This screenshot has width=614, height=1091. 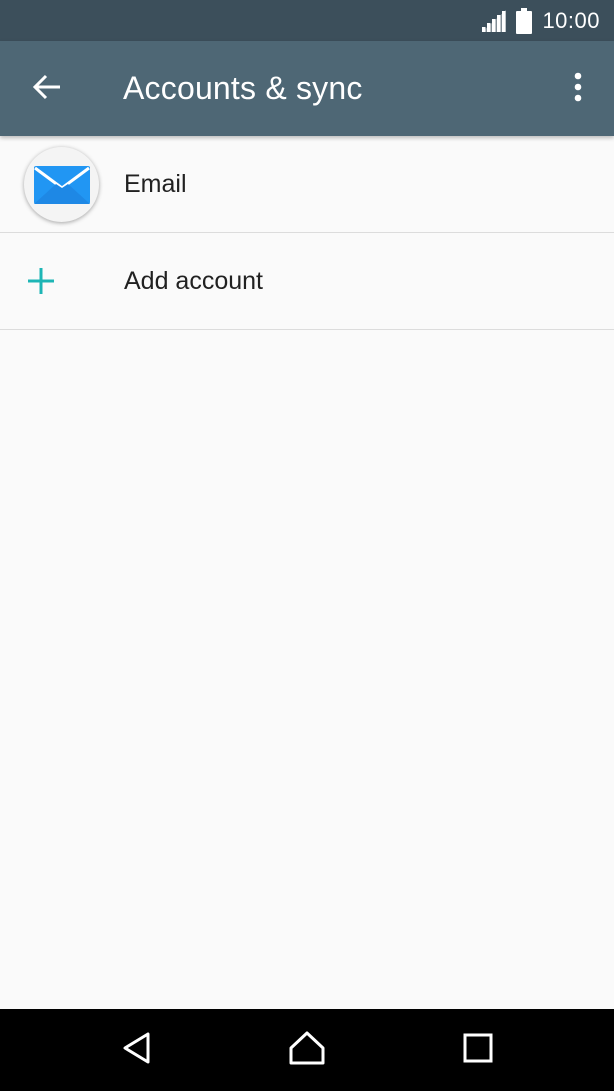 I want to click on account-item-email: Email, so click(x=307, y=184).